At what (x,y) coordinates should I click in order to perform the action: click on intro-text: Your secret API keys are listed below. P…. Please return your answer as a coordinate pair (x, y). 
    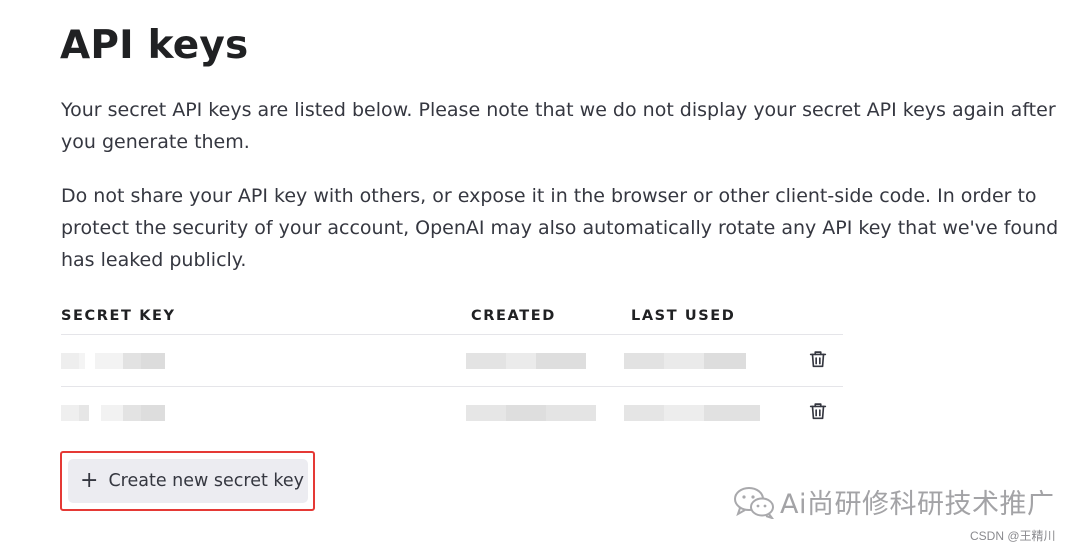
    Looking at the image, I should click on (558, 126).